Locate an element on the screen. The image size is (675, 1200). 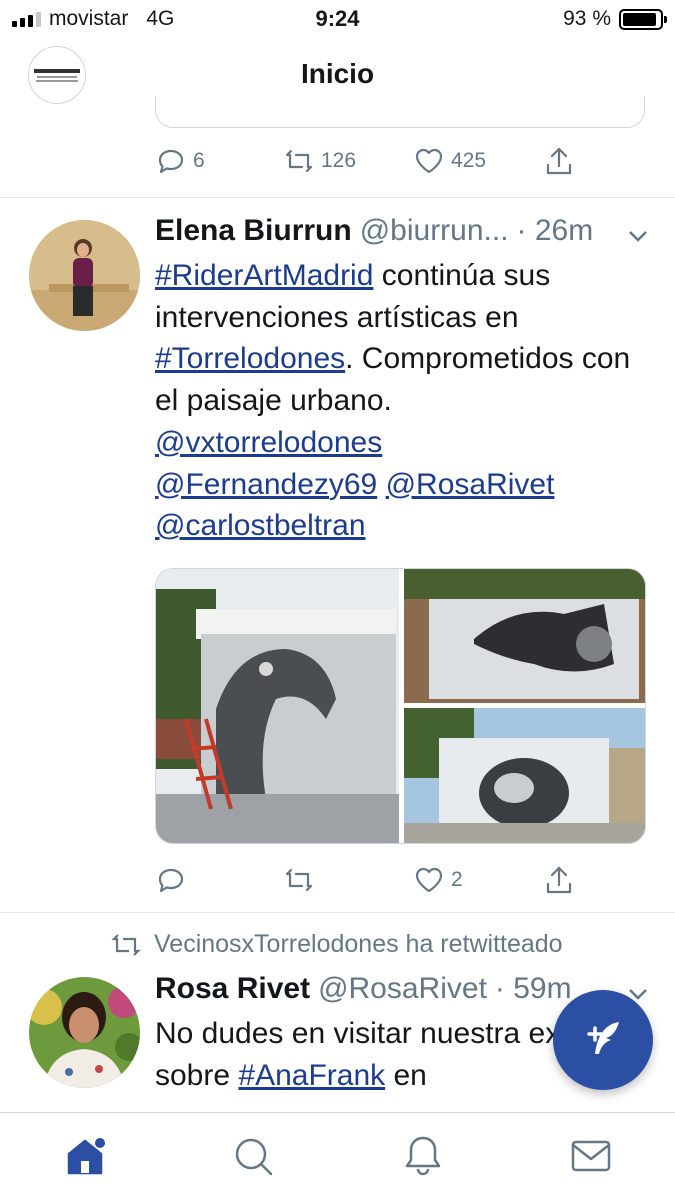
tab-messages is located at coordinates (591, 1156).